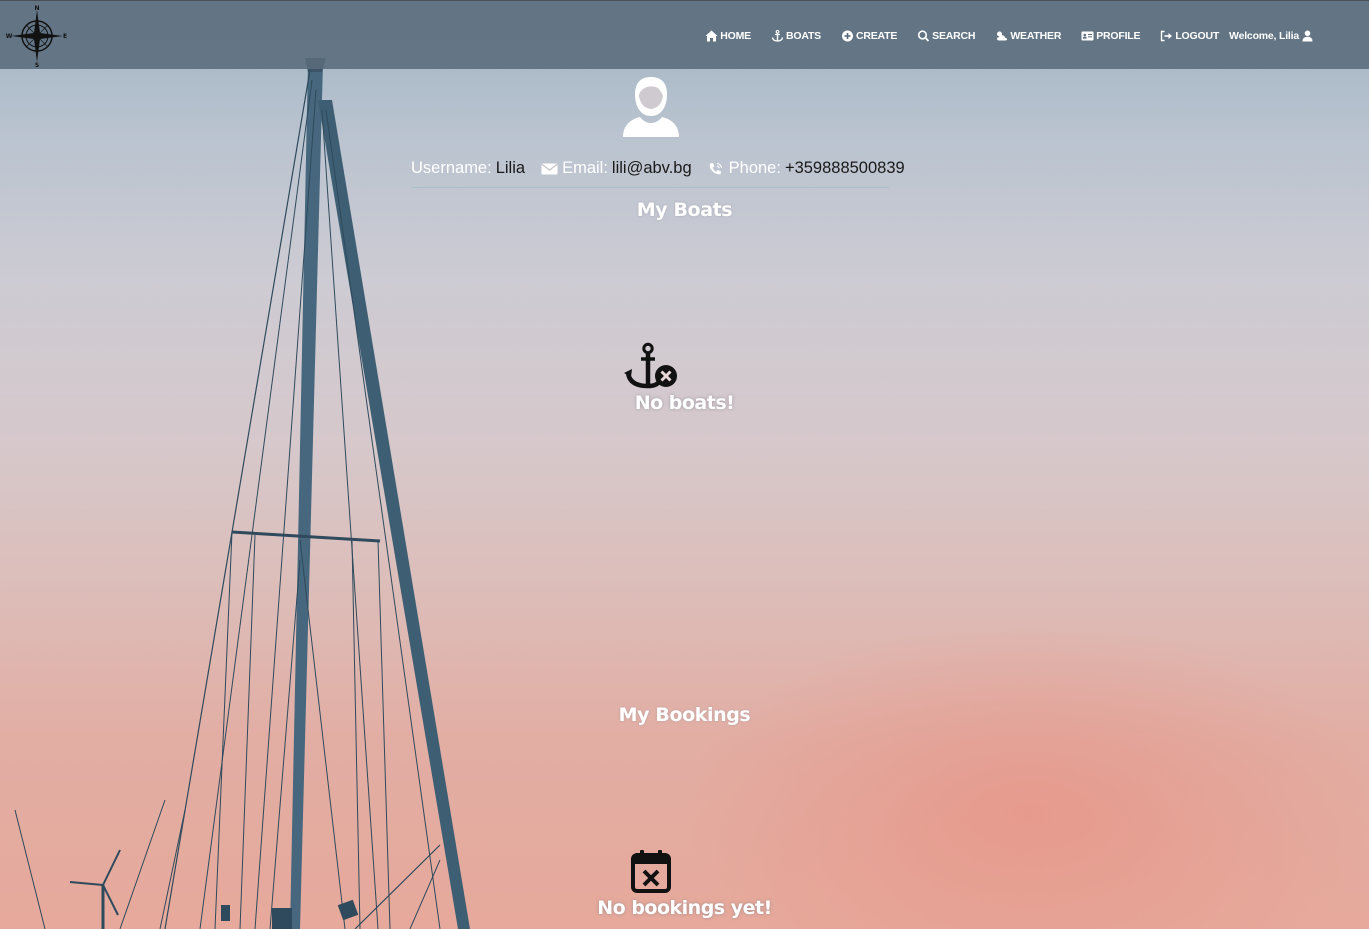 The height and width of the screenshot is (929, 1369). Describe the element at coordinates (36, 36) in the screenshot. I see `compass-logo-icon: N E S W` at that location.